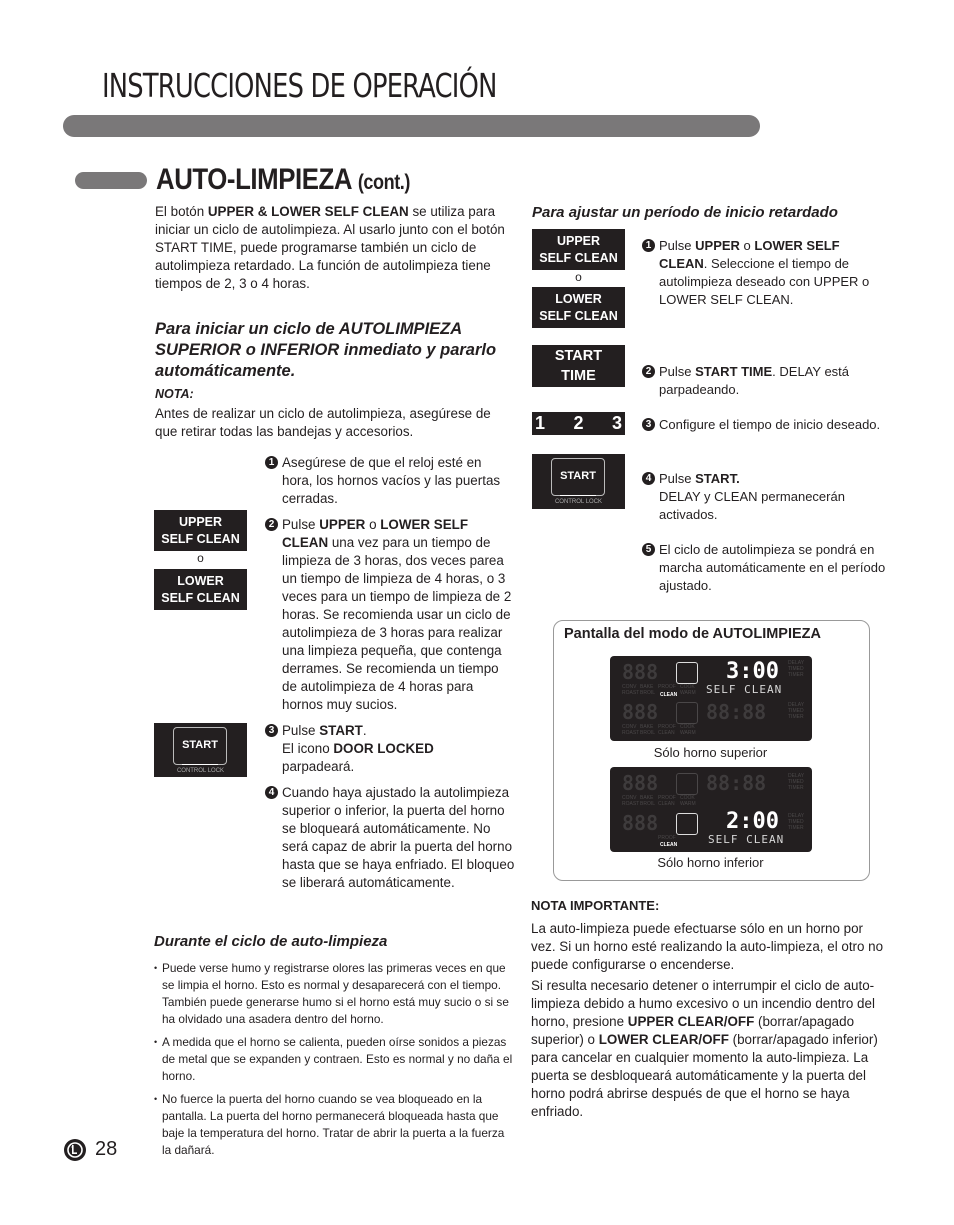  What do you see at coordinates (75, 1150) in the screenshot?
I see `lg-logo-icon` at bounding box center [75, 1150].